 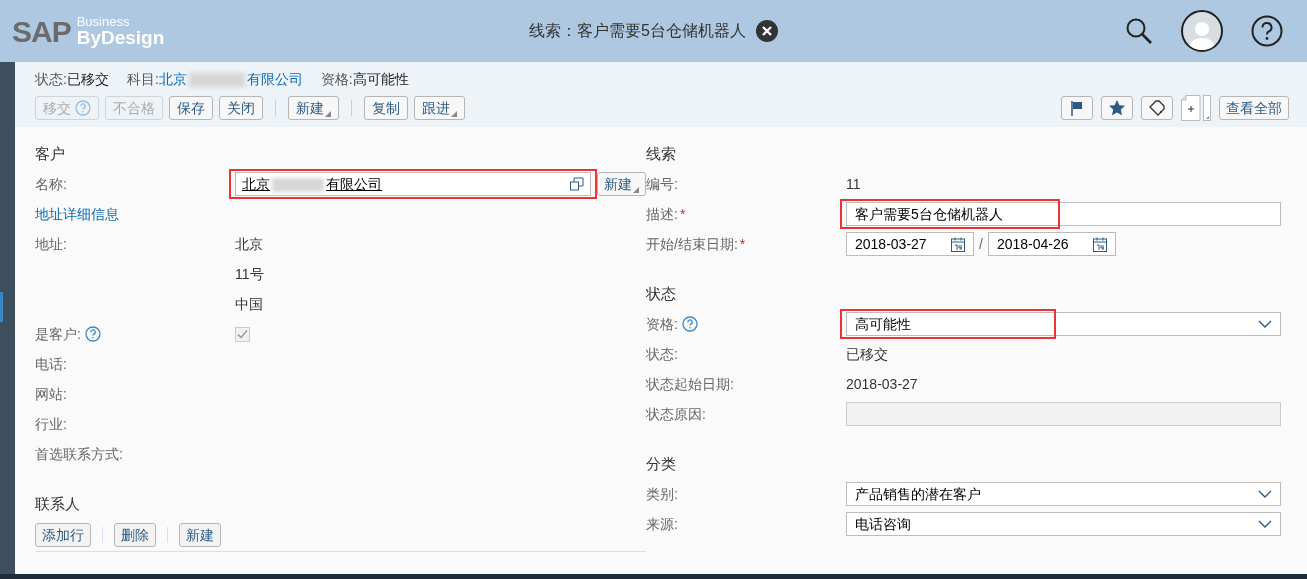 What do you see at coordinates (50, 154) in the screenshot?
I see `section-title: 客户` at bounding box center [50, 154].